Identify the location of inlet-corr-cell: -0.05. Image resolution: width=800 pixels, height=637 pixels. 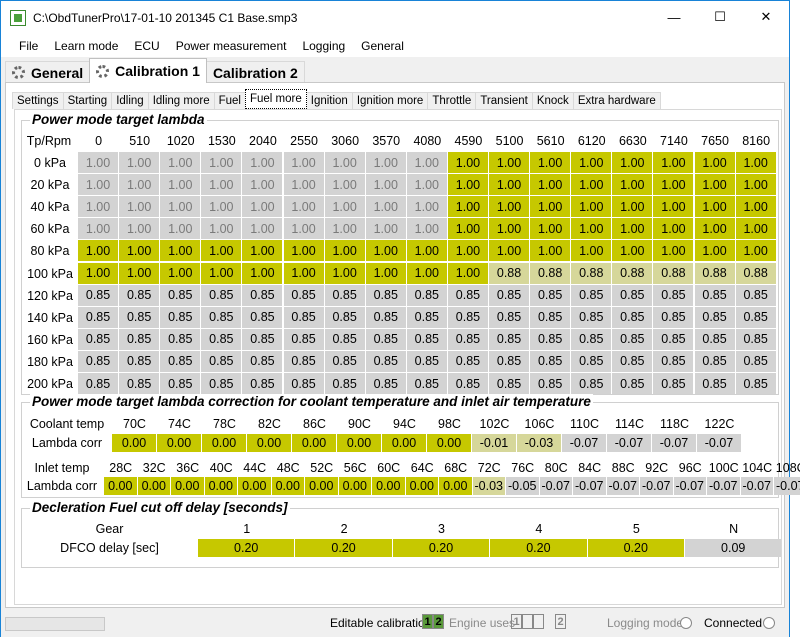
(522, 486).